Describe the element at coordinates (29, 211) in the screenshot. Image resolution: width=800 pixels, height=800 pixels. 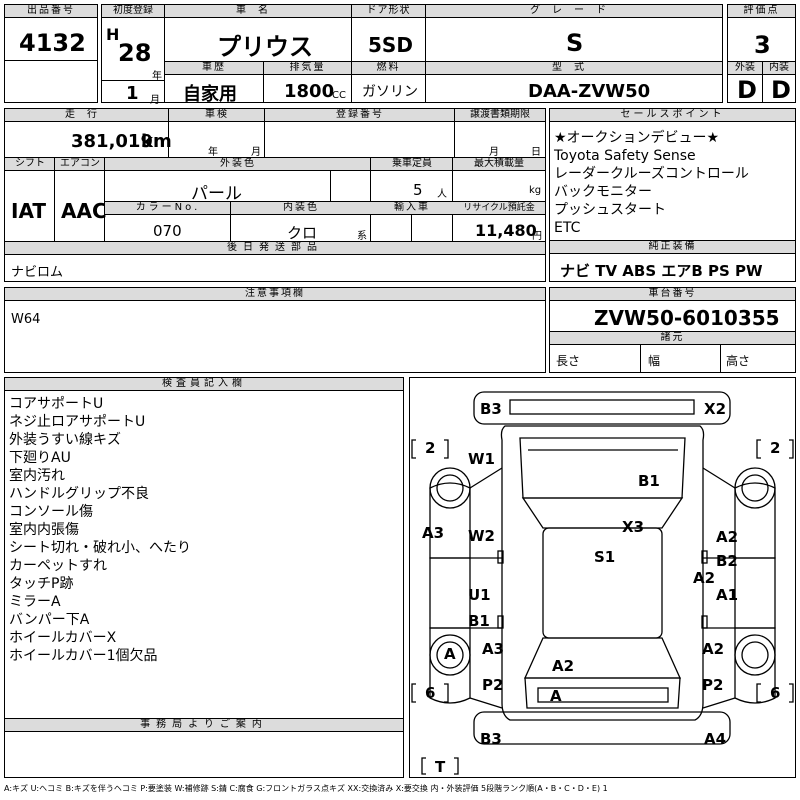
I see `shift-value: IAT` at that location.